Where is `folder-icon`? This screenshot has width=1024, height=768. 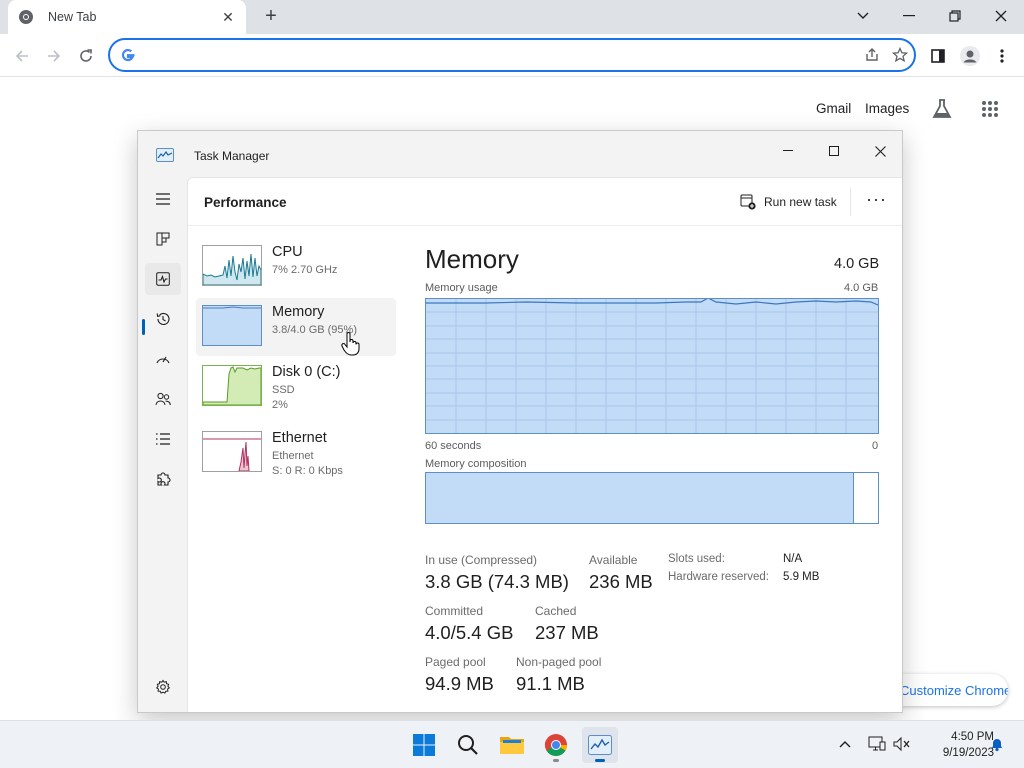
folder-icon is located at coordinates (512, 745).